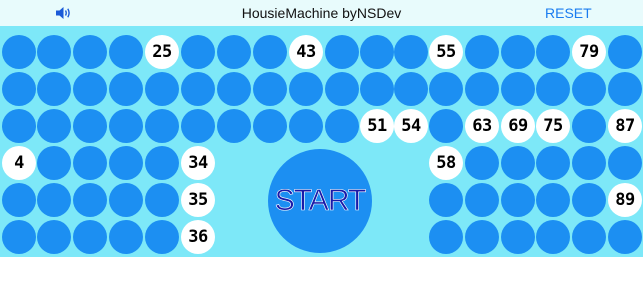 Image resolution: width=643 pixels, height=297 pixels. I want to click on ball-number: 54, so click(411, 126).